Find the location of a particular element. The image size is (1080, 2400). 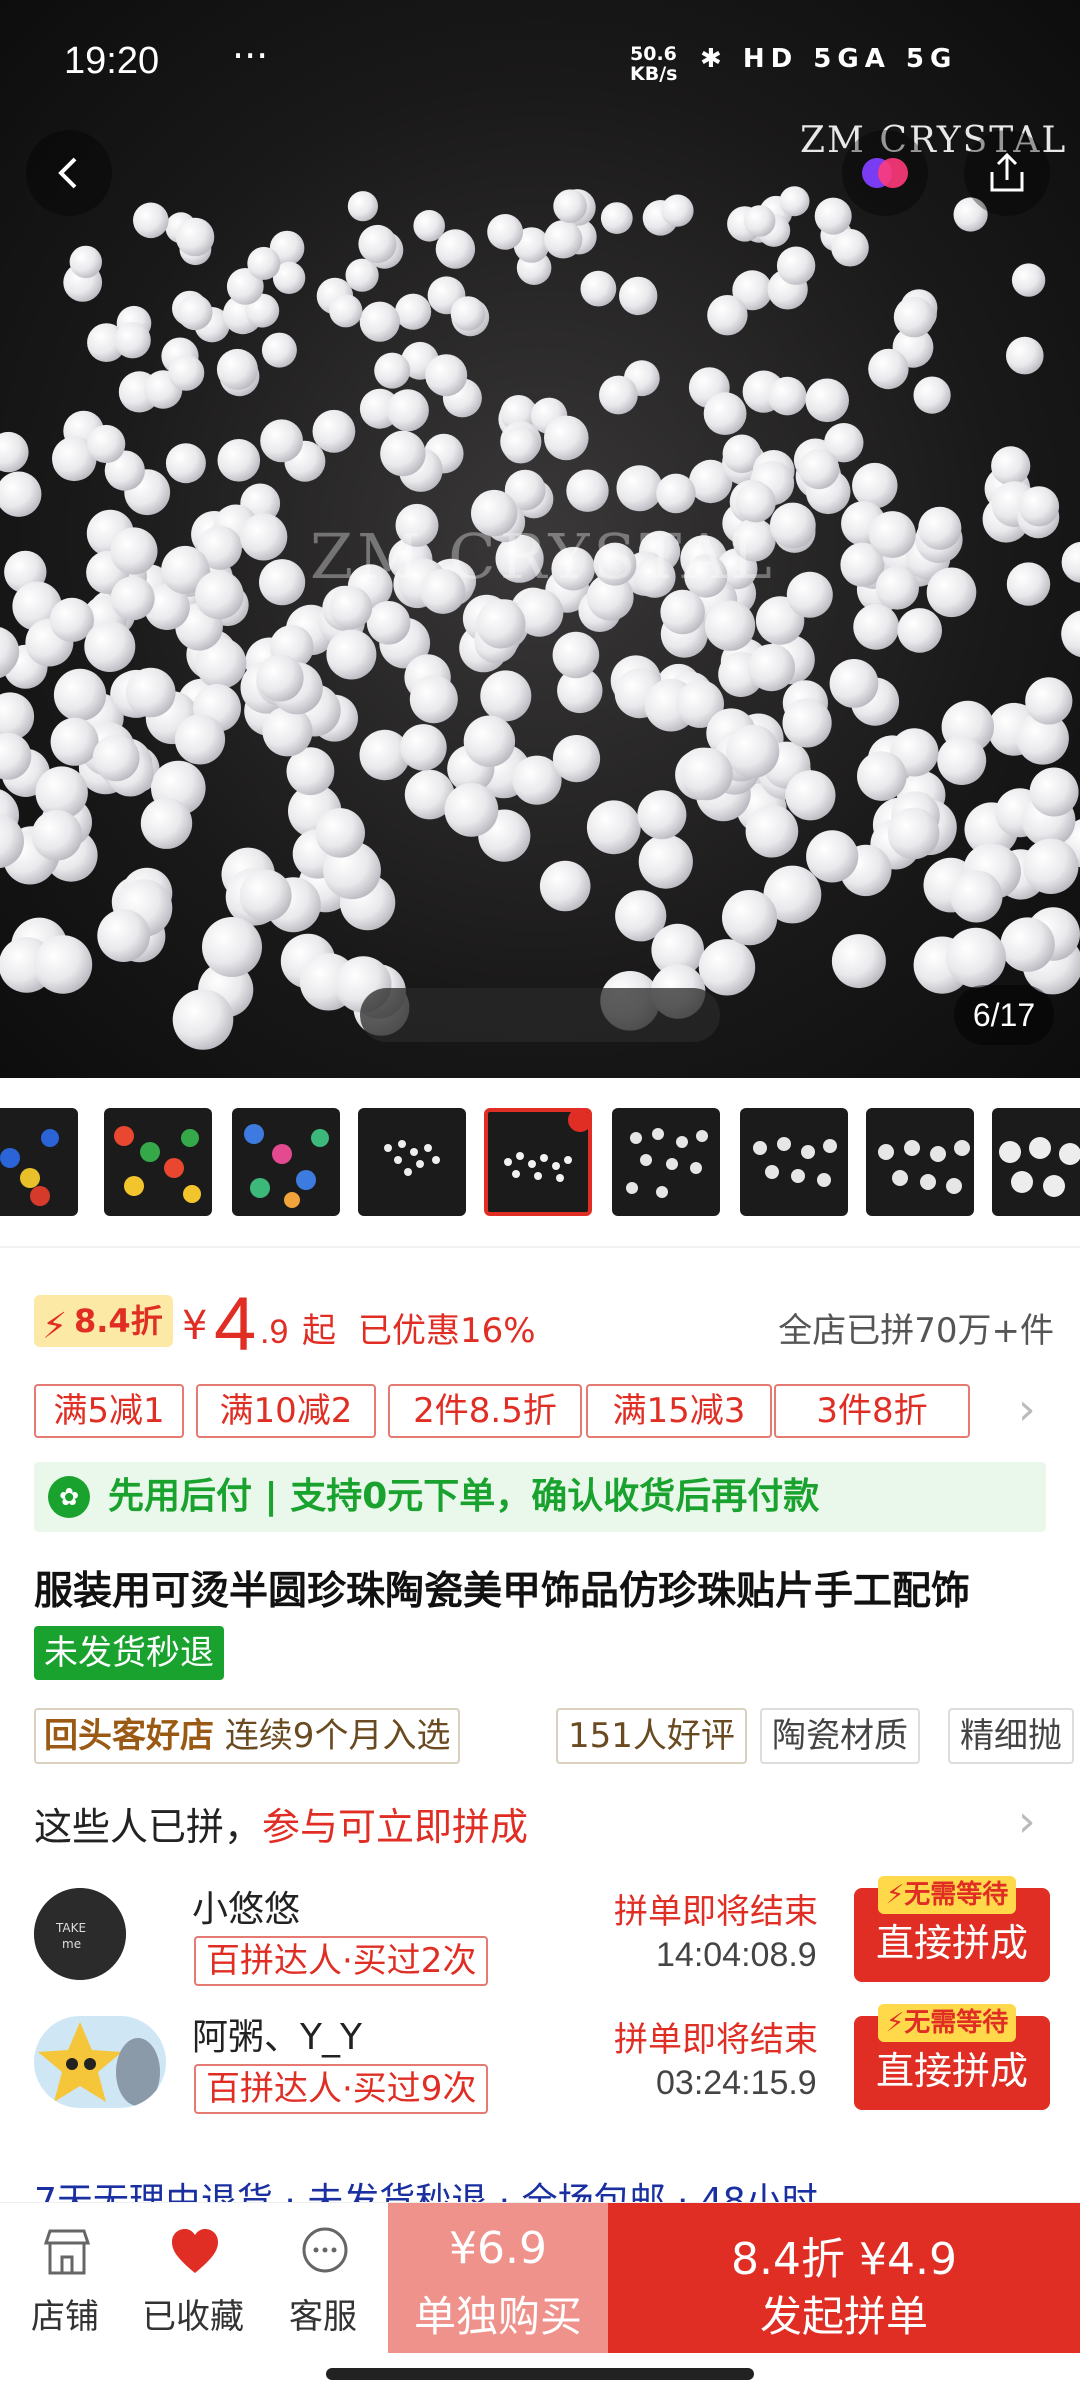

user-info-badge: 百拼达人·买过2次 is located at coordinates (341, 1961).